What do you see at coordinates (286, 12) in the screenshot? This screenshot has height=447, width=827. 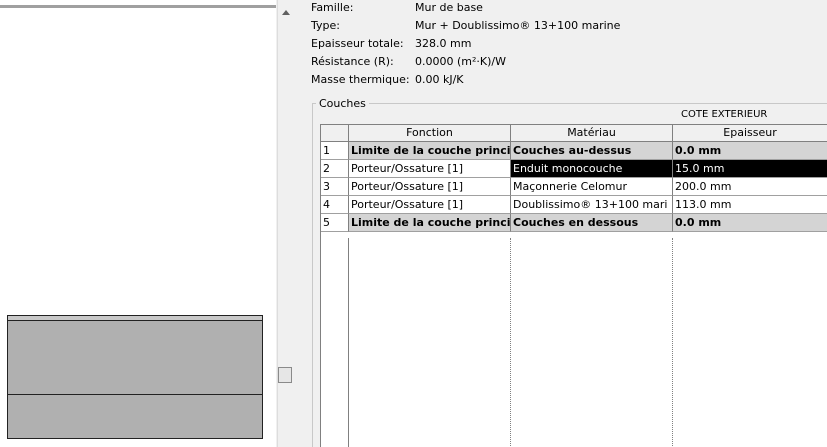 I see `scroll-up-arrow-icon` at bounding box center [286, 12].